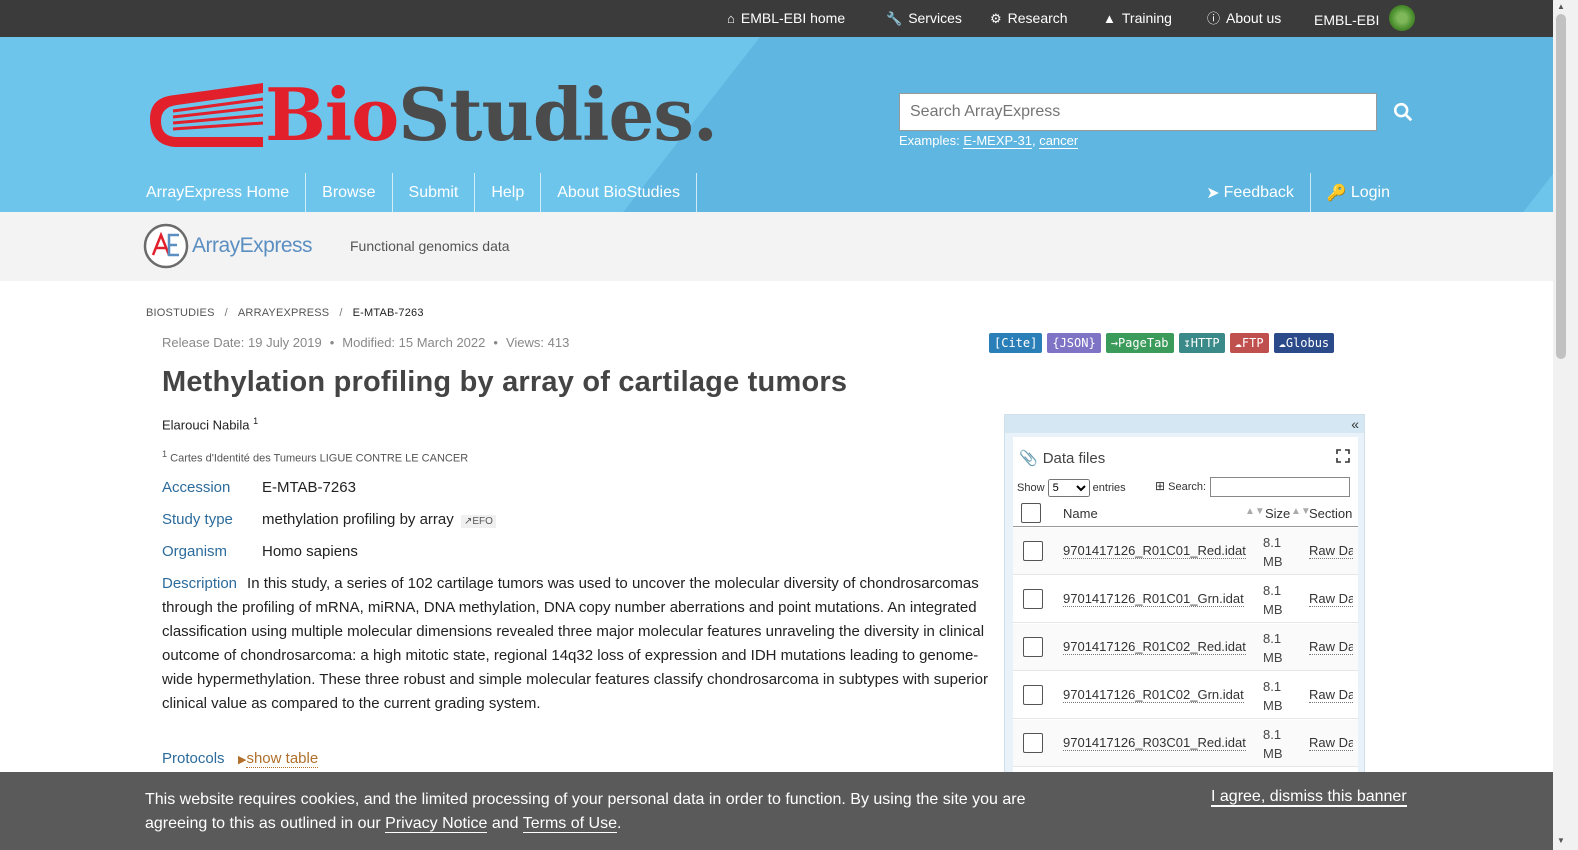 This screenshot has height=850, width=1578. What do you see at coordinates (1304, 343) in the screenshot?
I see `globus-button: ☁ Globus` at bounding box center [1304, 343].